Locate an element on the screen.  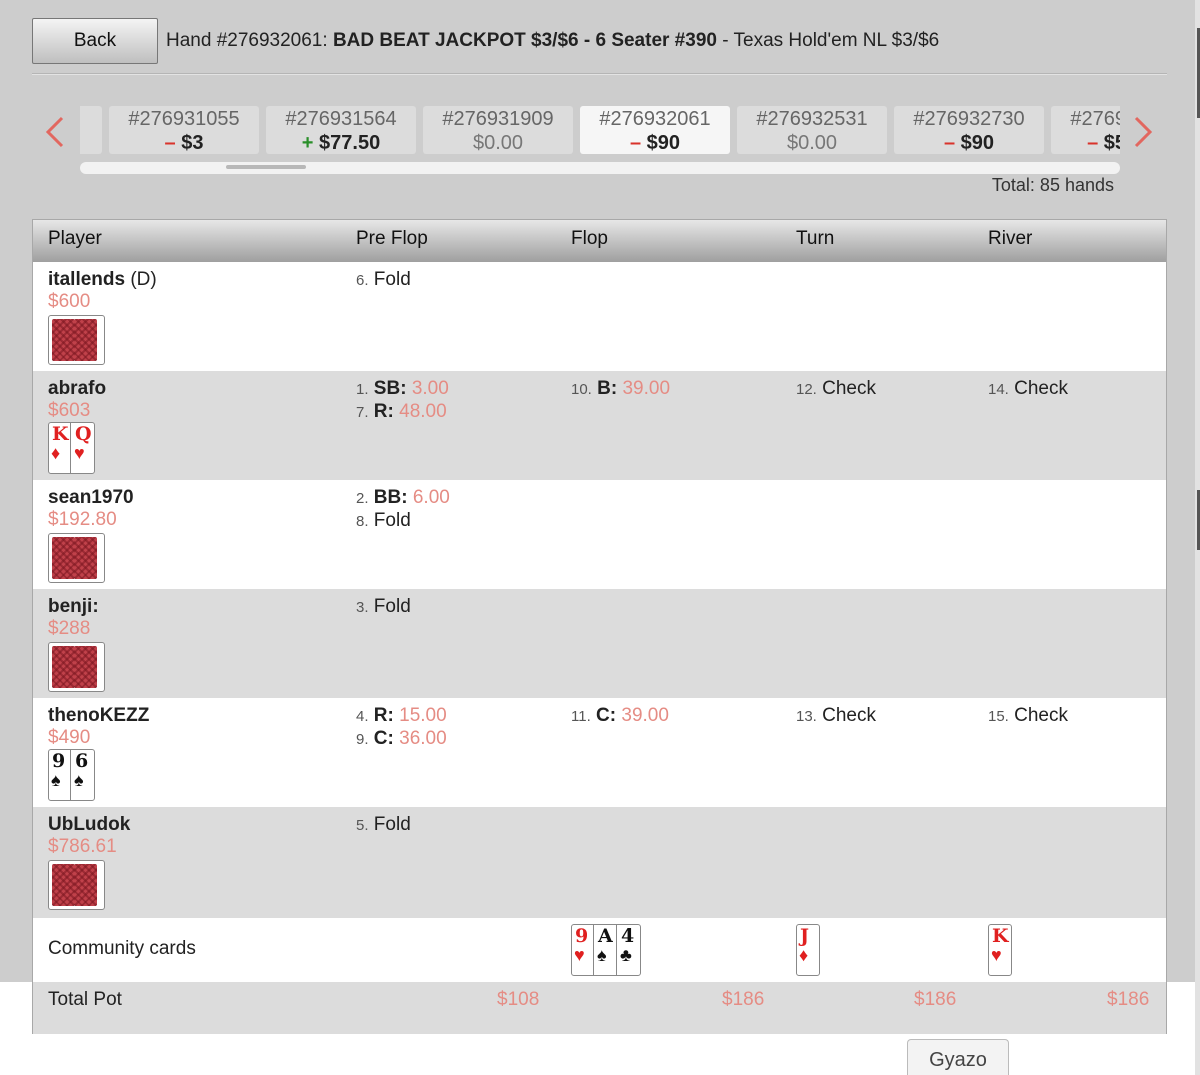
hand-tab: #276933180$58.25 is located at coordinates (1085, 130).